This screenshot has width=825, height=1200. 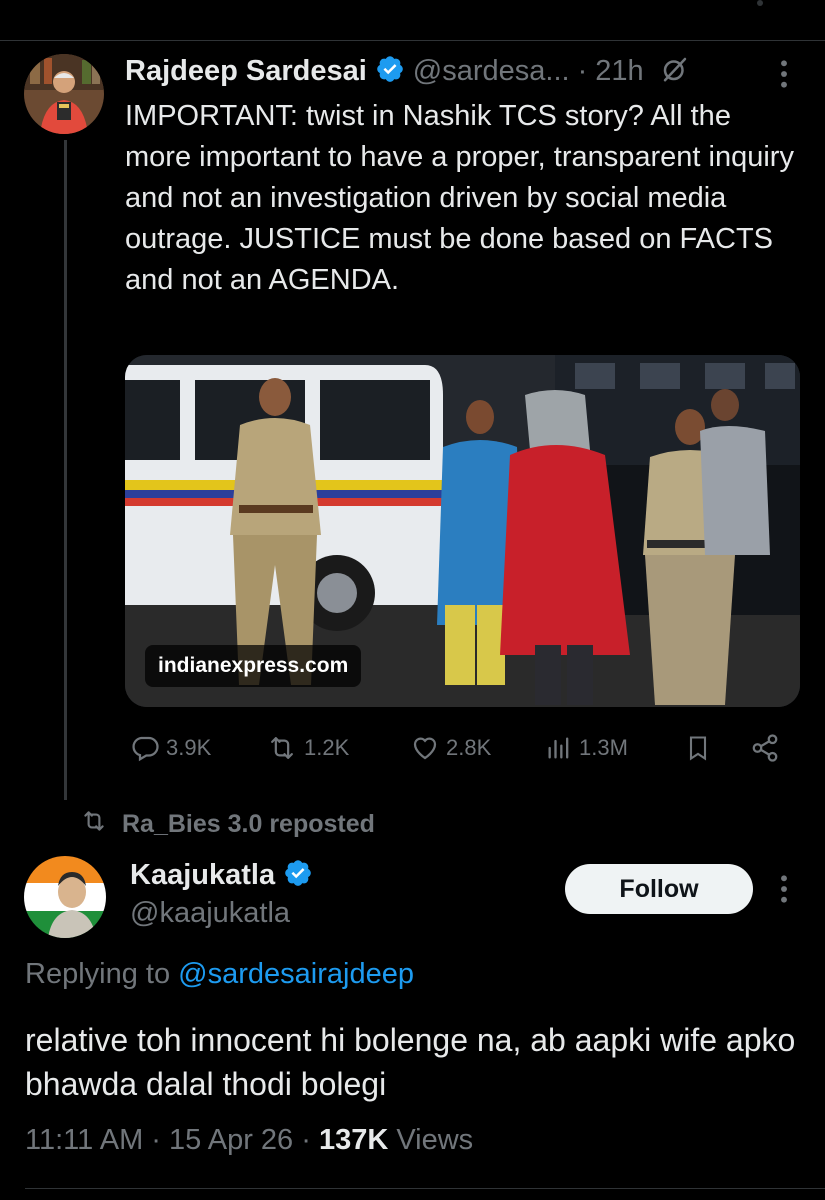 What do you see at coordinates (327, 747) in the screenshot?
I see `repost-count: 1.2K` at bounding box center [327, 747].